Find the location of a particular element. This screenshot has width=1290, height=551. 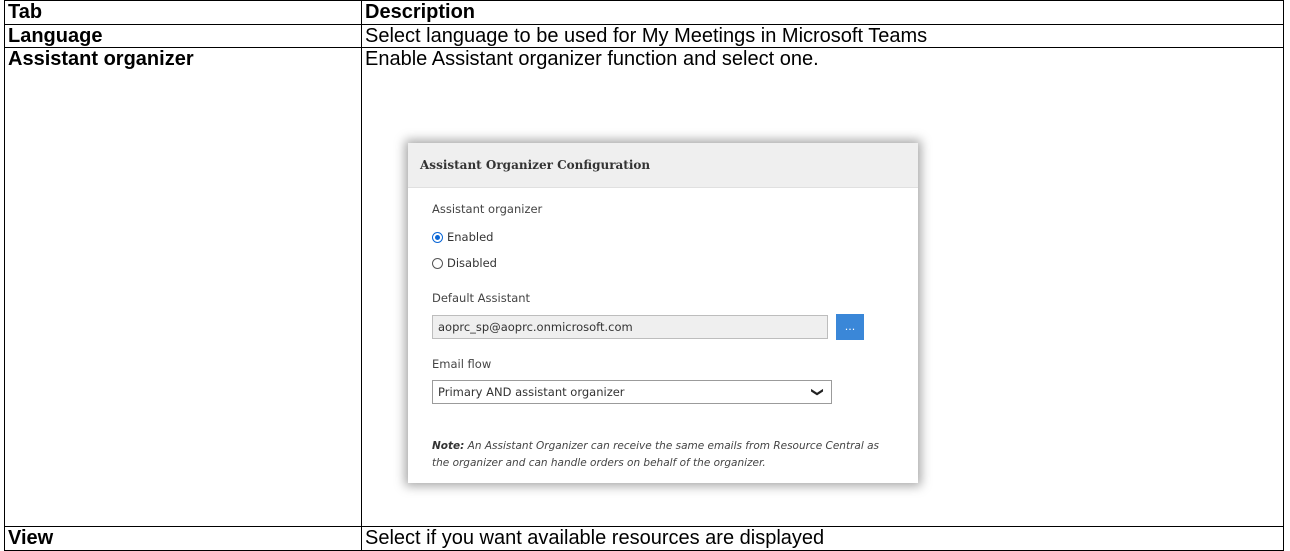

assistant-organizer-label: Assistant organizer is located at coordinates (487, 209).